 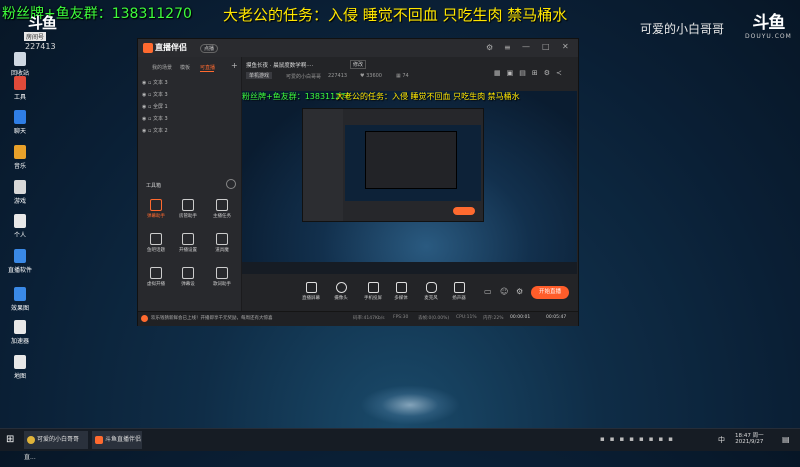 What do you see at coordinates (504, 291) in the screenshot?
I see `face-icon: ☺` at bounding box center [504, 291].